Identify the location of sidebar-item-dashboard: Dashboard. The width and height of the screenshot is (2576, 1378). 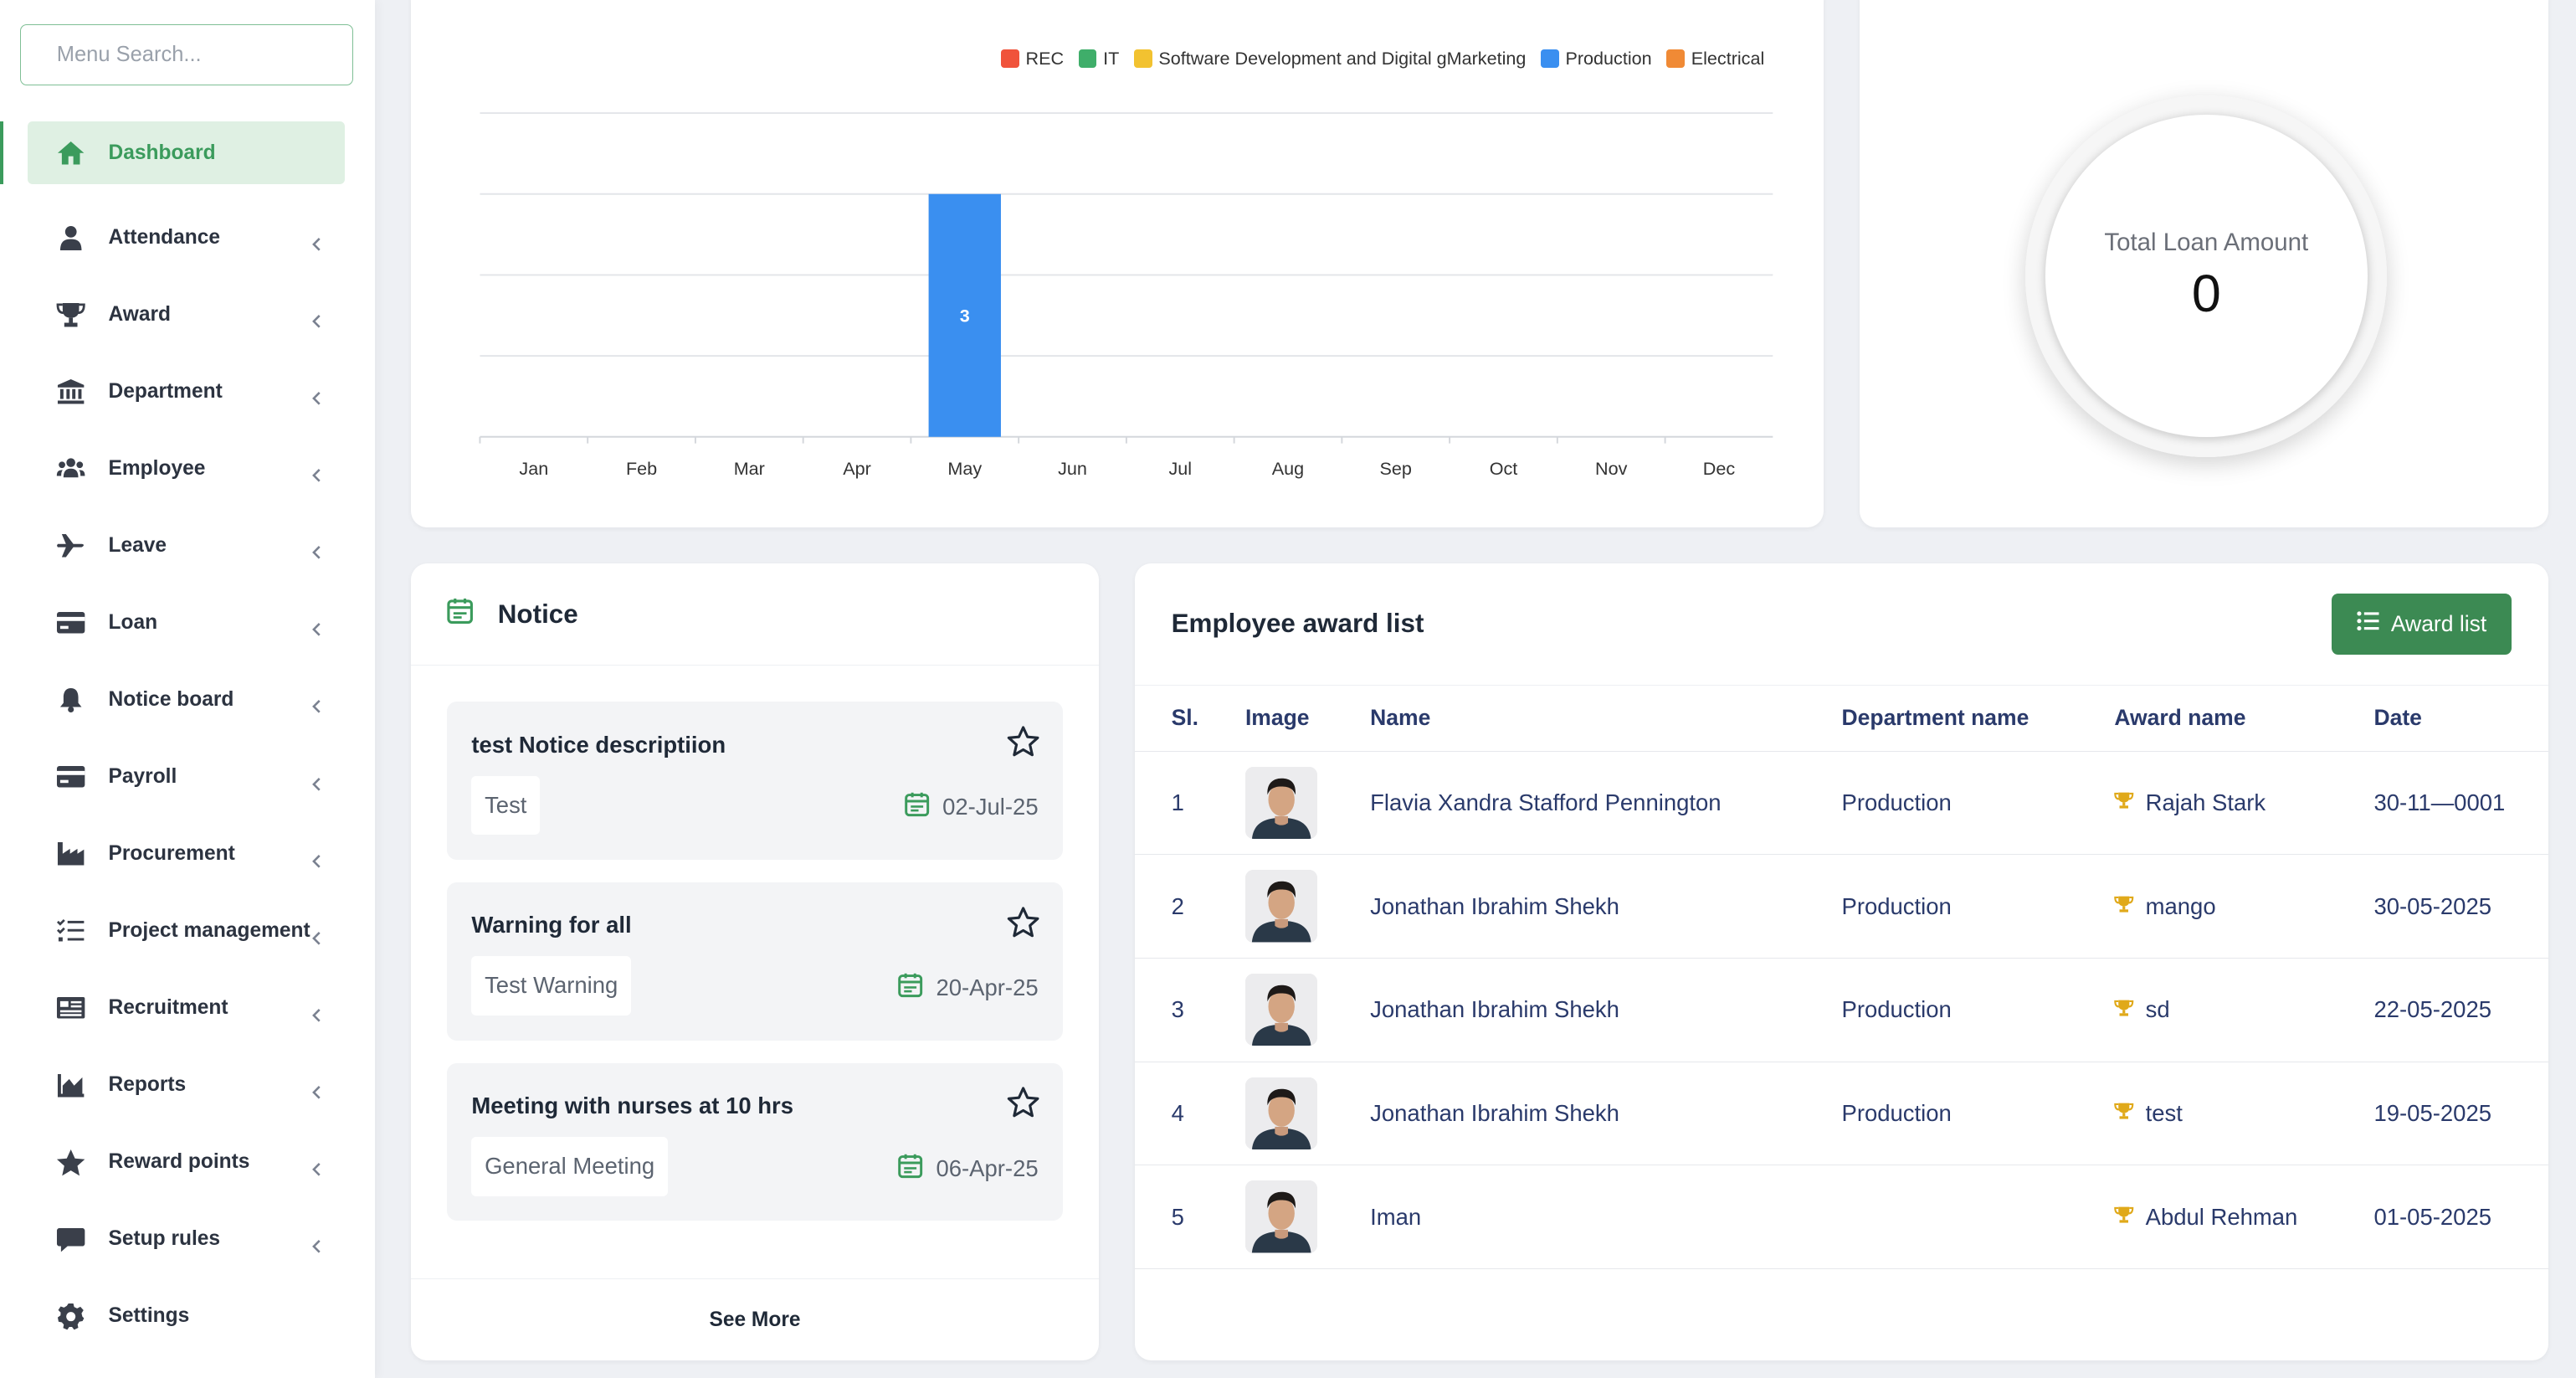
(187, 152).